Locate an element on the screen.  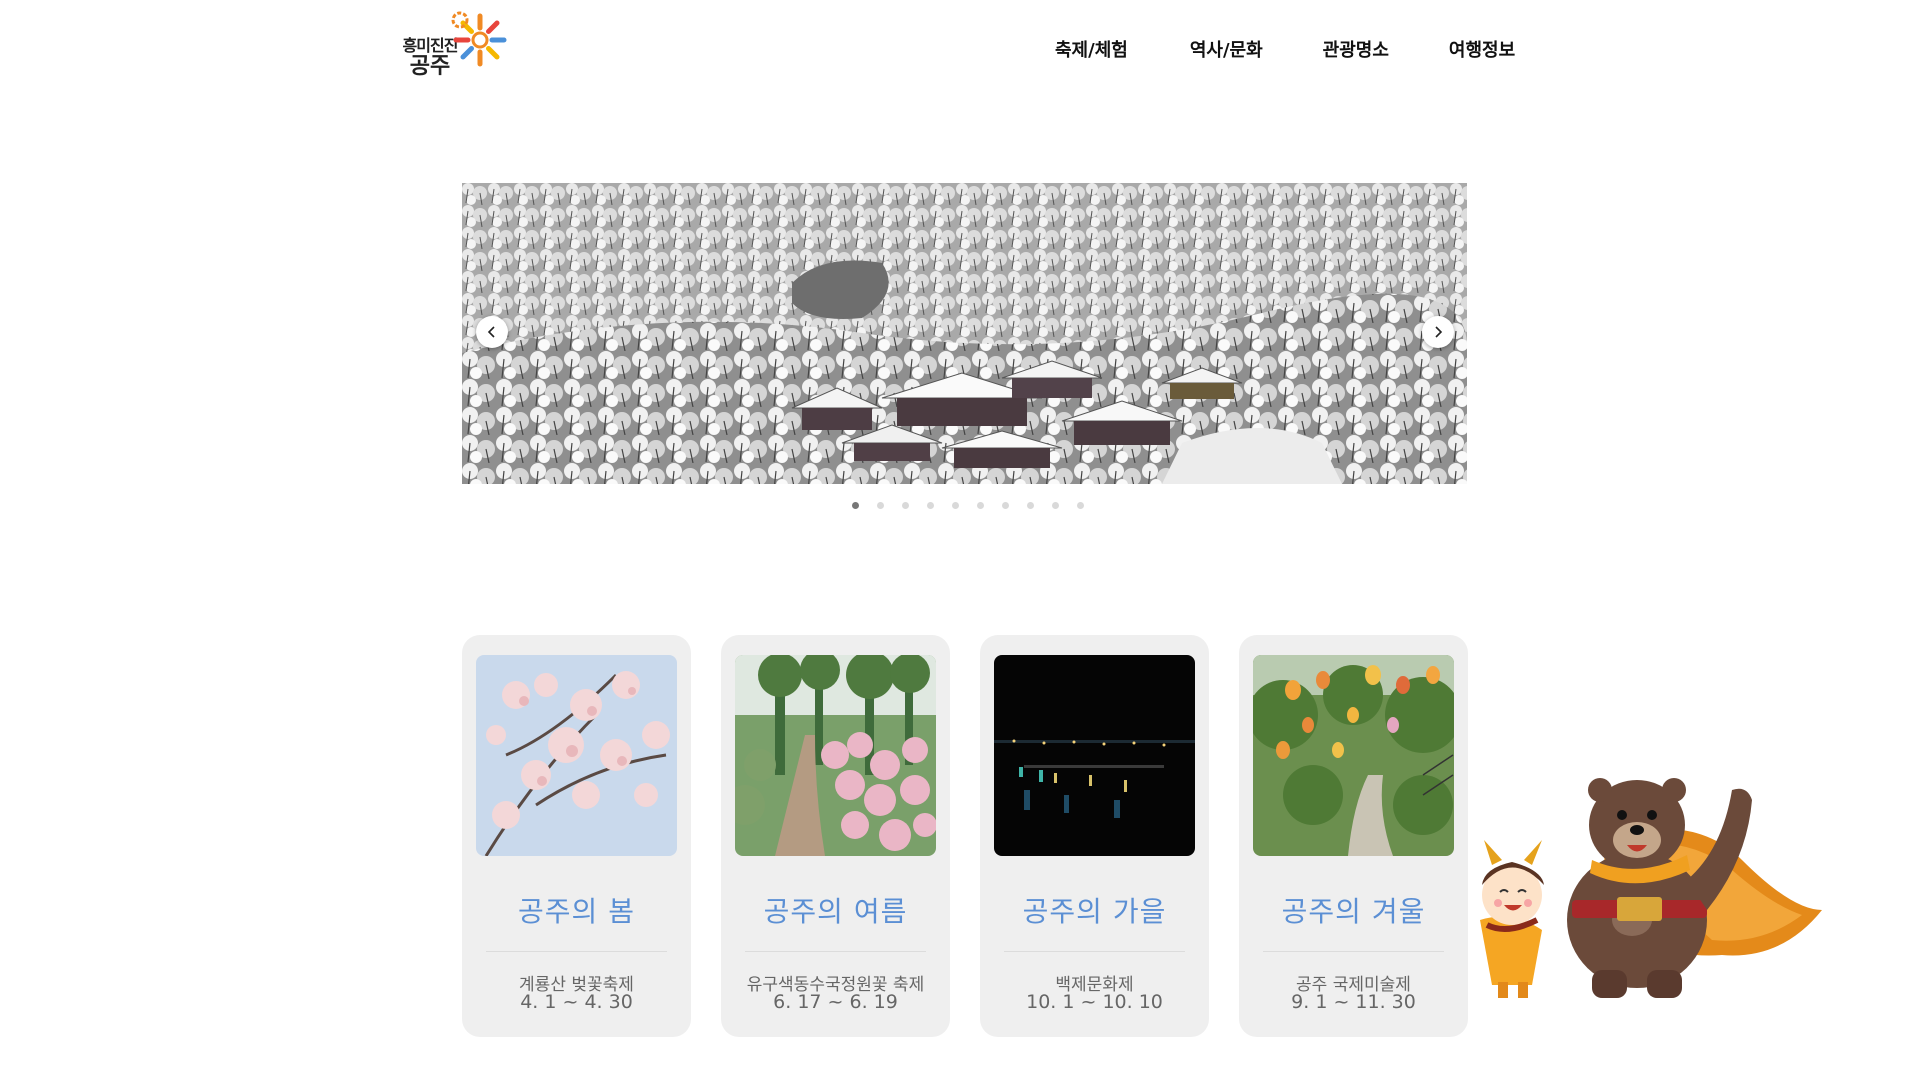
slider-next-button is located at coordinates (1438, 332).